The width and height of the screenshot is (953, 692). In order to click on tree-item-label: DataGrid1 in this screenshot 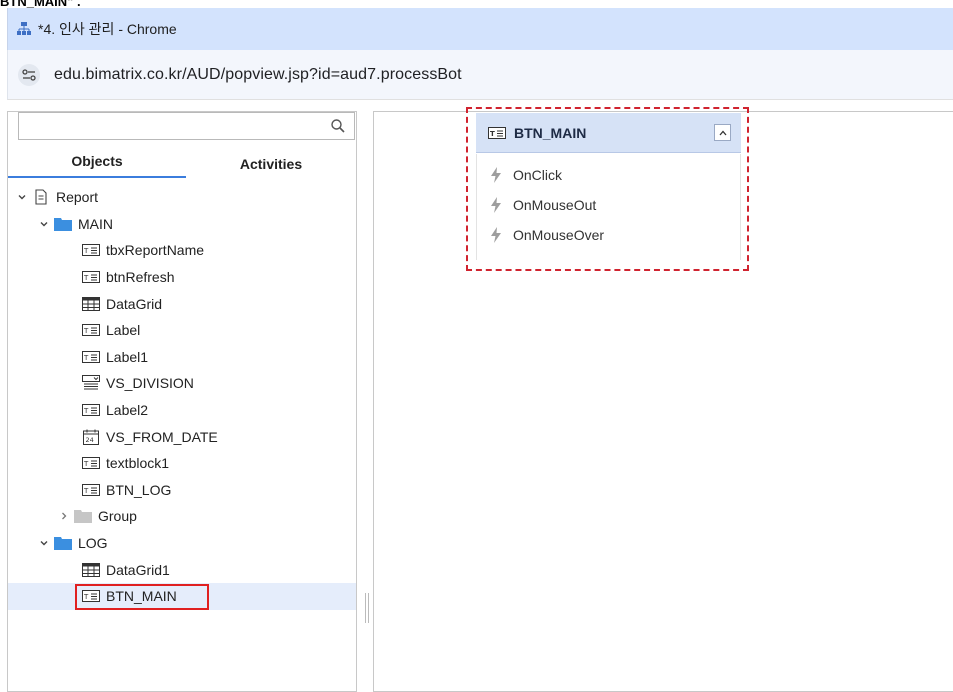, I will do `click(138, 569)`.